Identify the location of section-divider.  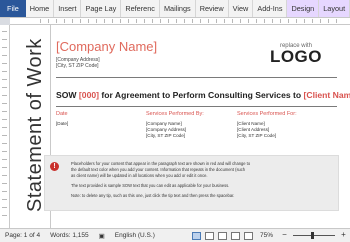
(196, 106).